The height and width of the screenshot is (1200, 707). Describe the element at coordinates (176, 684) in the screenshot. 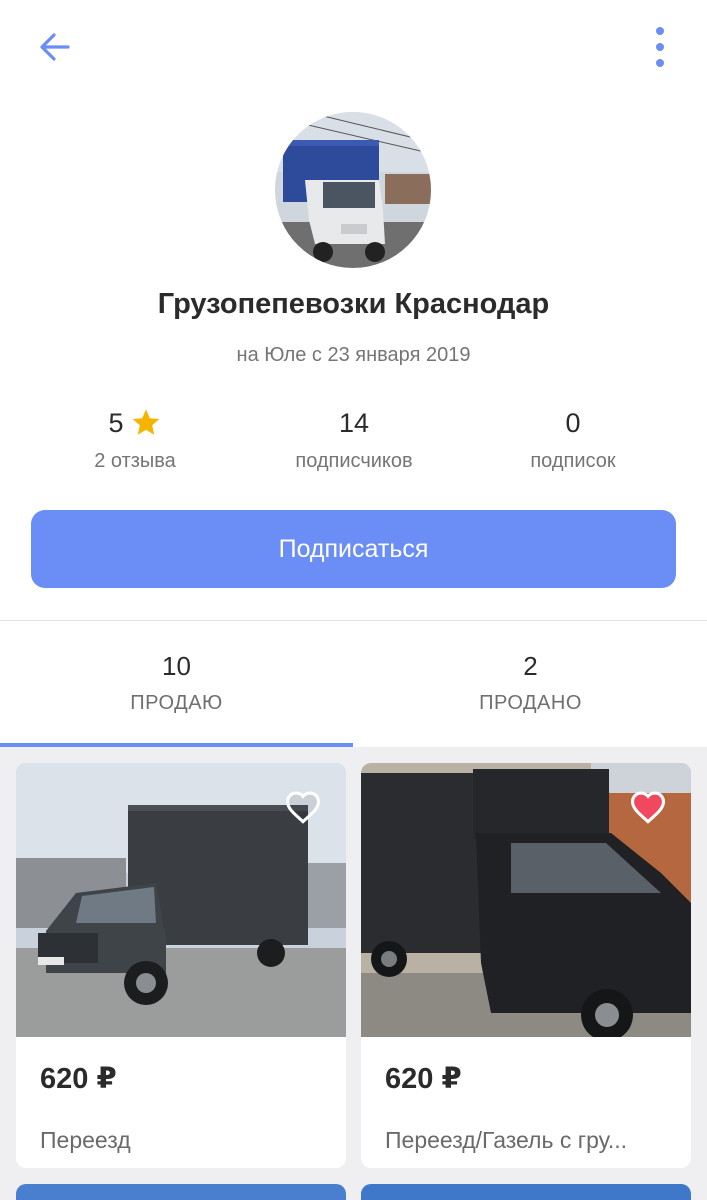

I see `tab-selling: 10 ПРОДАЮ` at that location.